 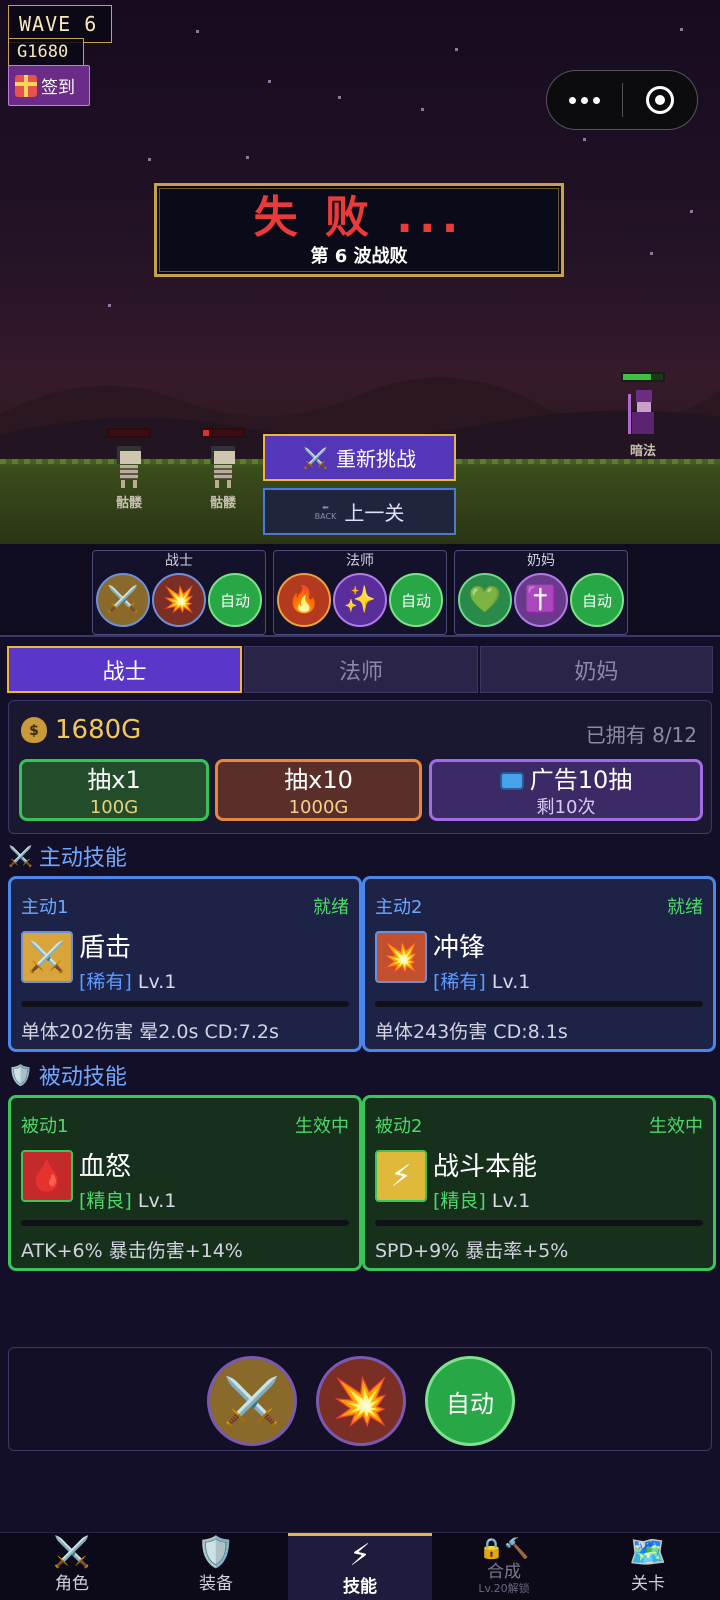 I want to click on skill-quickbar: ⚔️ 💥 自动, so click(x=360, y=1399).